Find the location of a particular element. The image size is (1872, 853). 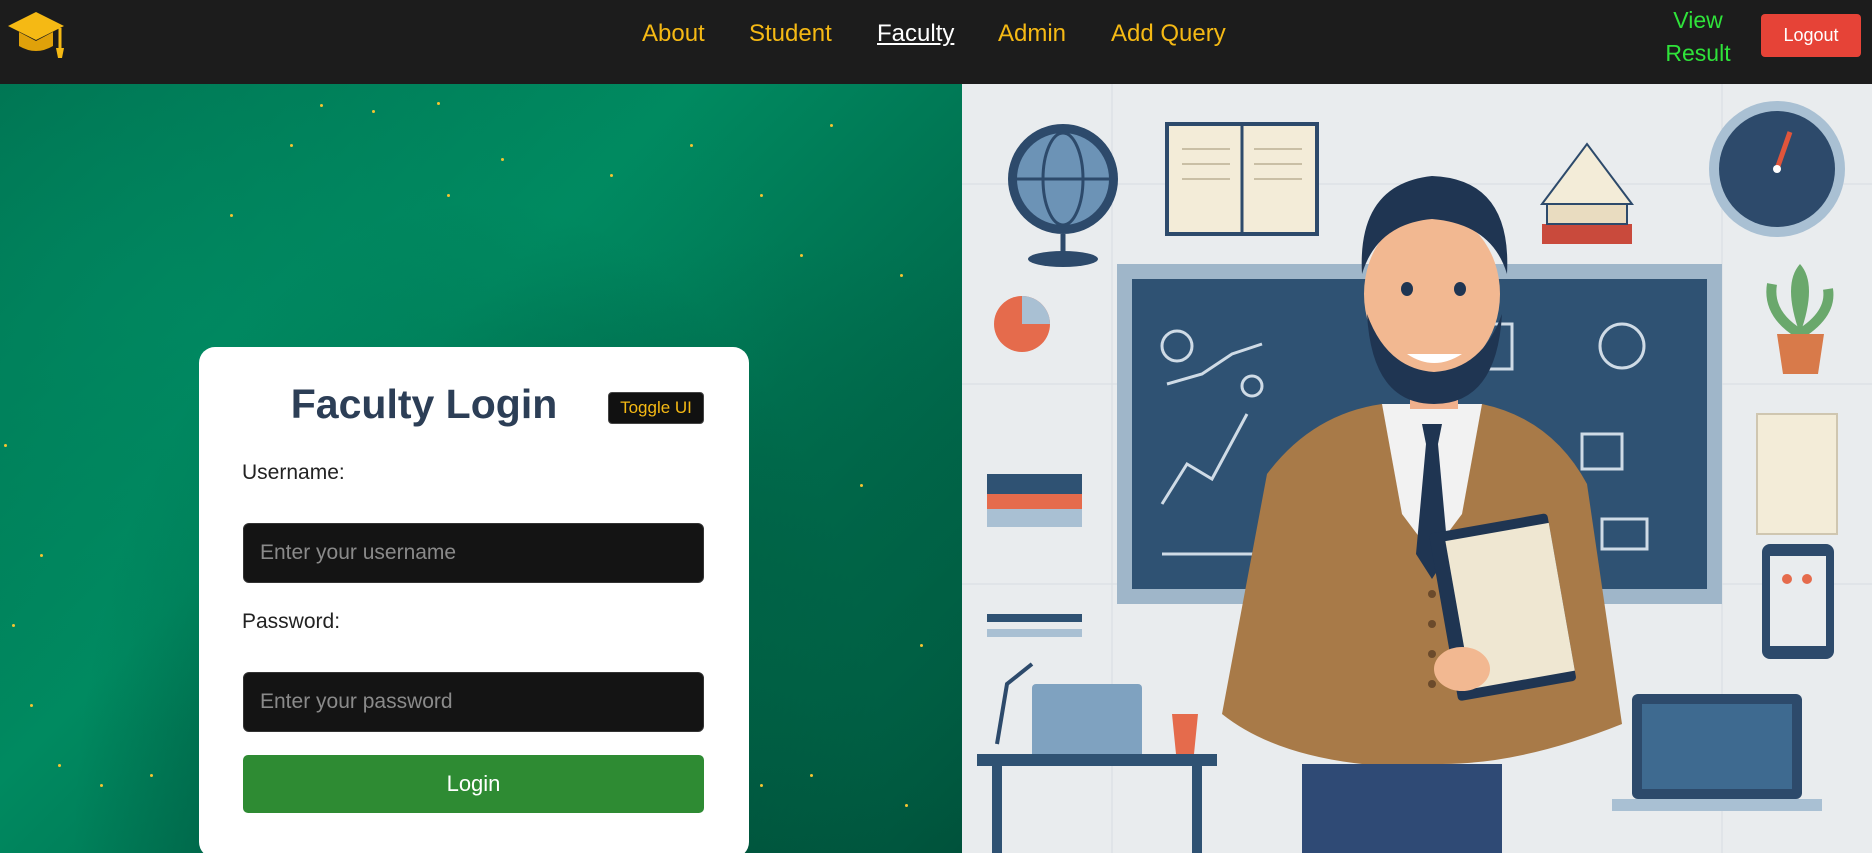

view-result-line1: View is located at coordinates (1698, 20).